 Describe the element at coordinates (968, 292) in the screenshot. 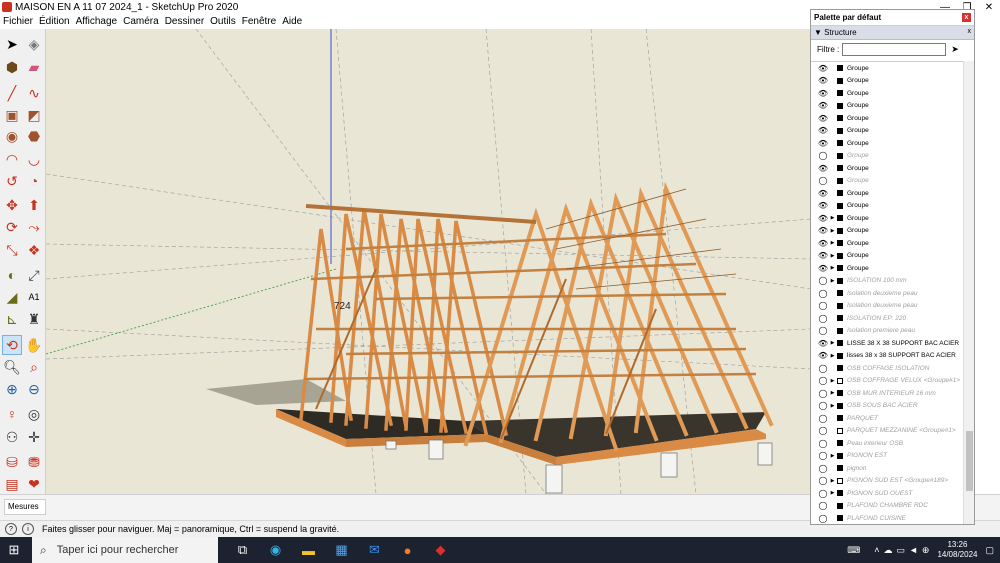

I see `outliner-scrollbar` at that location.